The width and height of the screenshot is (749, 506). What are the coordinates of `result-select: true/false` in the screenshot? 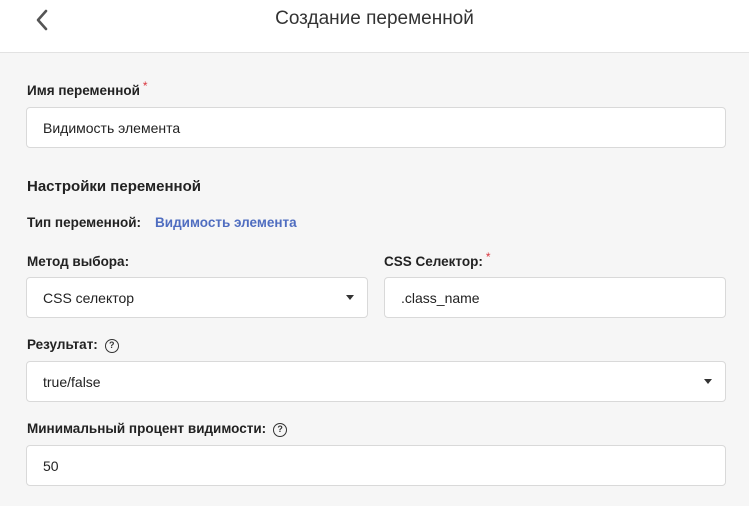 It's located at (376, 381).